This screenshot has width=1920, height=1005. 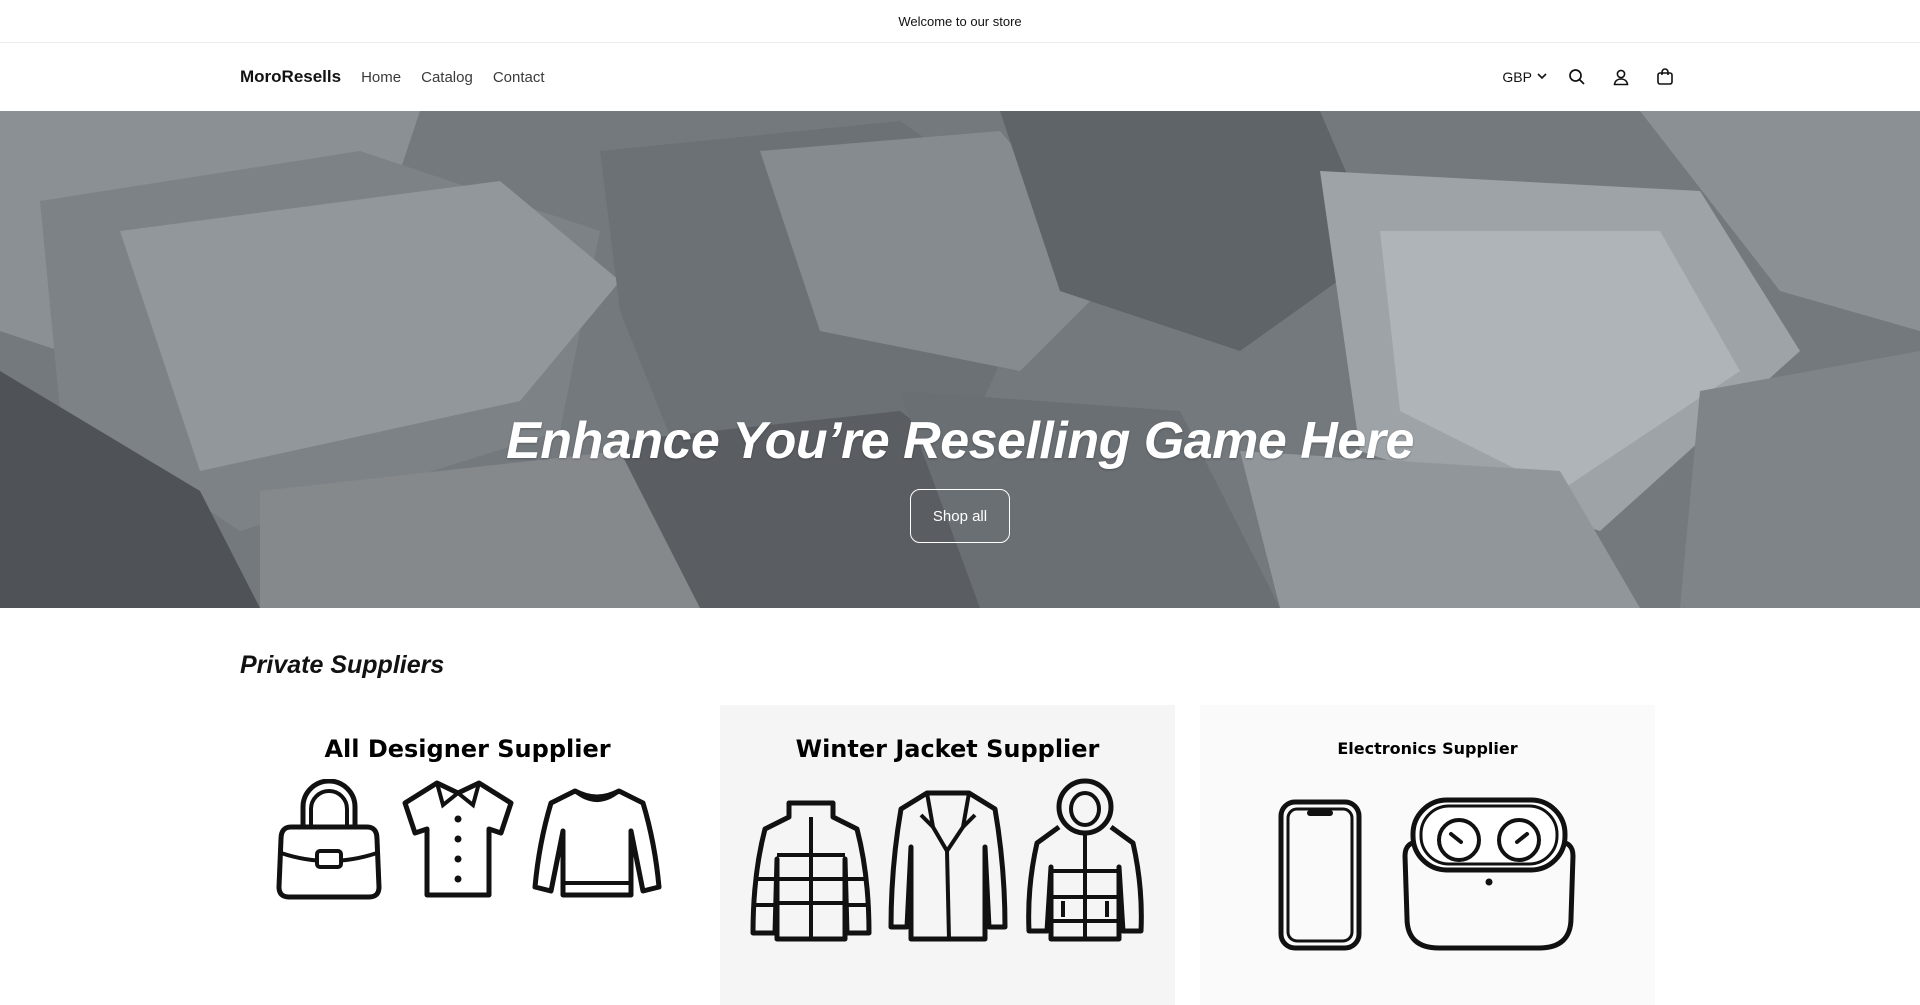 I want to click on section-title: Private Suppliers, so click(x=342, y=665).